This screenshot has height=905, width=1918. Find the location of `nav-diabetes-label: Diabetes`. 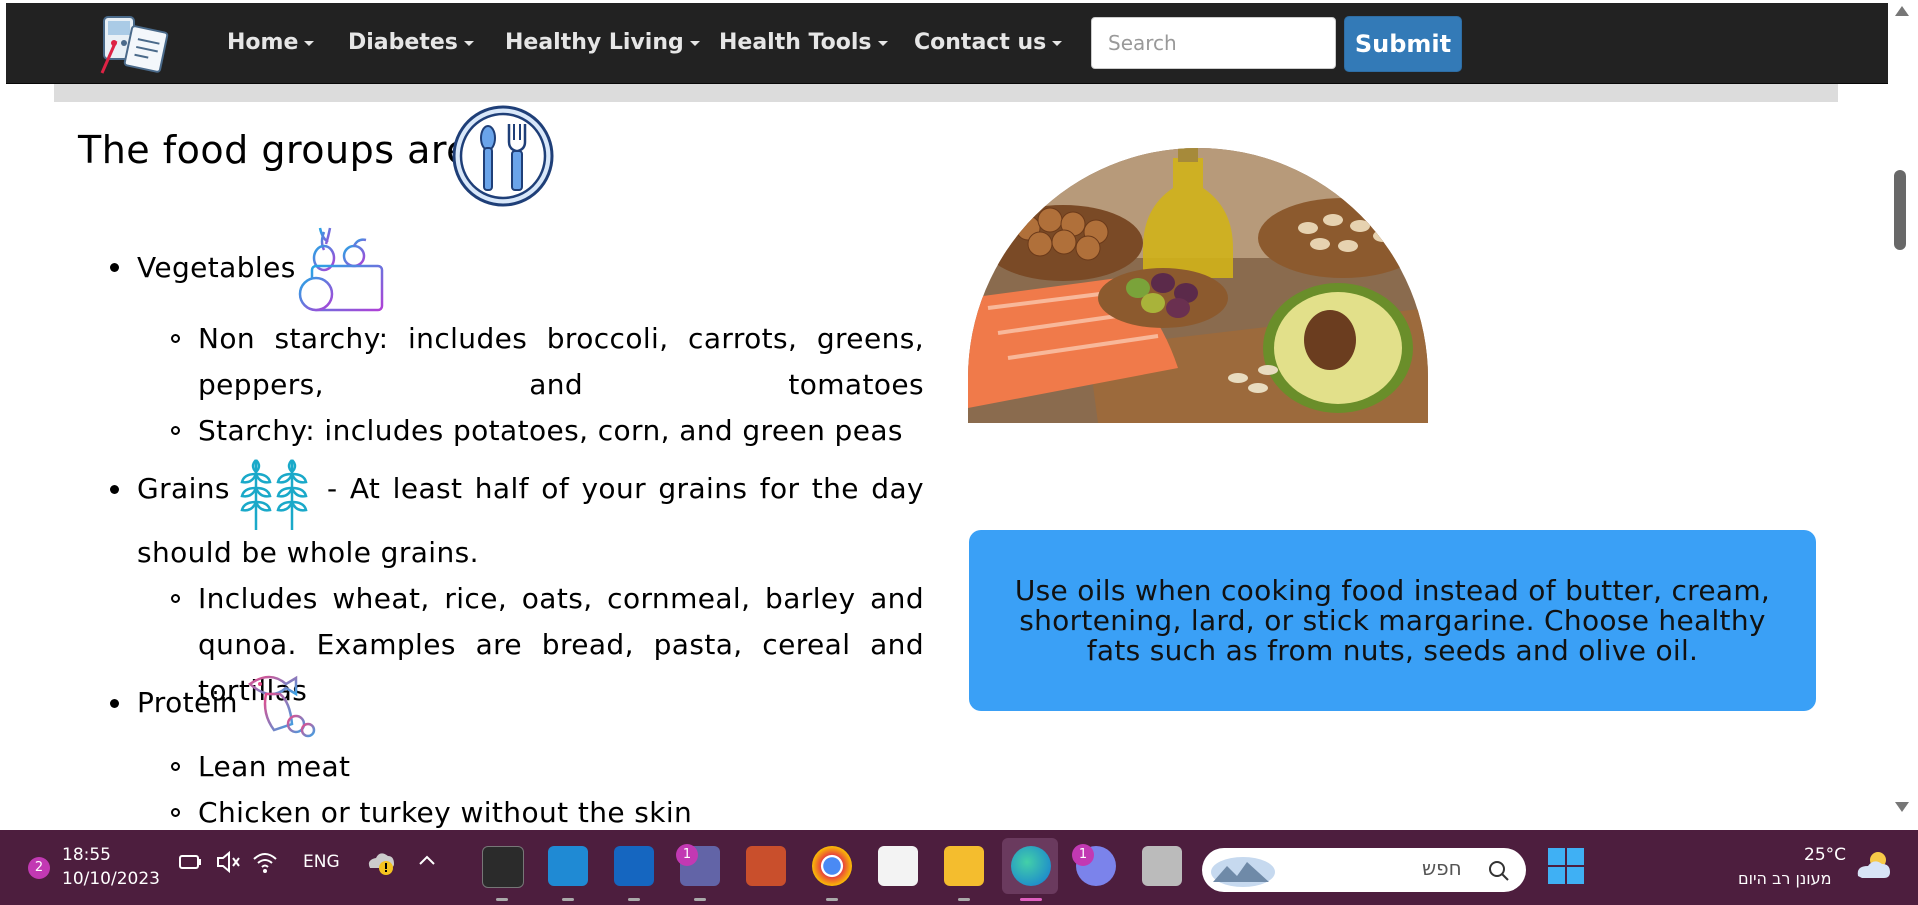

nav-diabetes-label: Diabetes is located at coordinates (403, 42).